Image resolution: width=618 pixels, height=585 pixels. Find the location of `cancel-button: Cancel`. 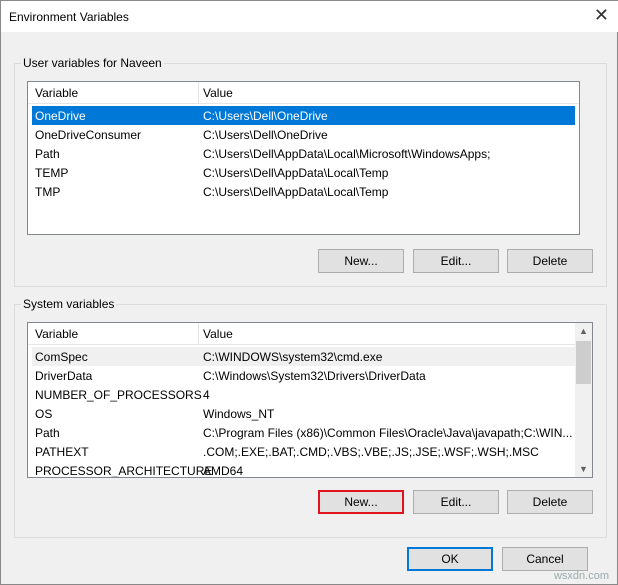

cancel-button: Cancel is located at coordinates (545, 559).